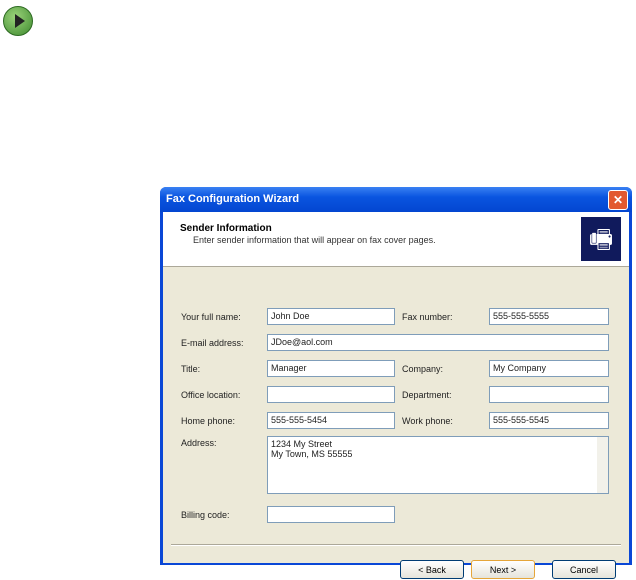 This screenshot has width=636, height=580. Describe the element at coordinates (191, 369) in the screenshot. I see `title-label: Title:` at that location.